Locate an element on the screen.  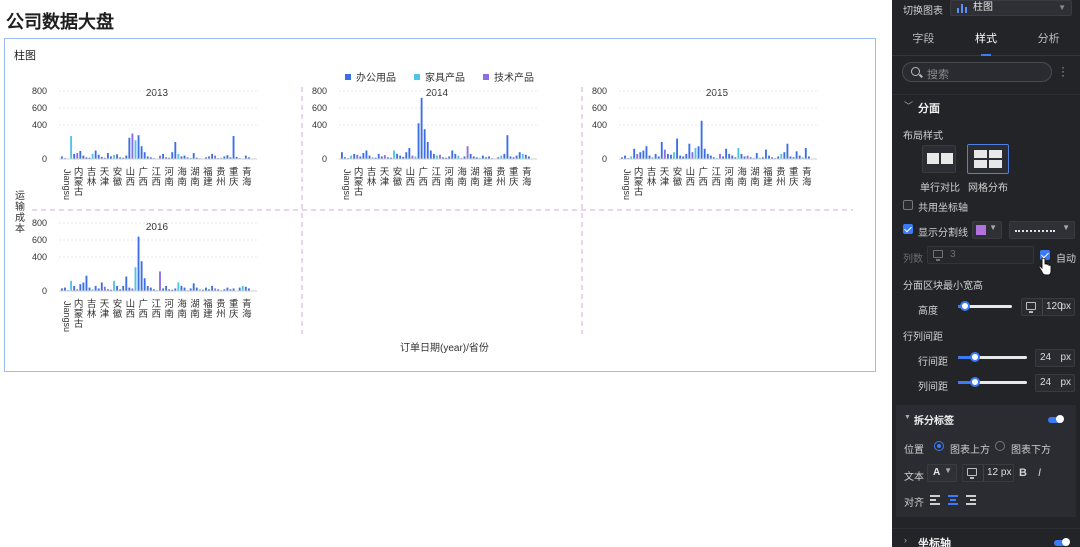
columns-input: 3 is located at coordinates (980, 255).